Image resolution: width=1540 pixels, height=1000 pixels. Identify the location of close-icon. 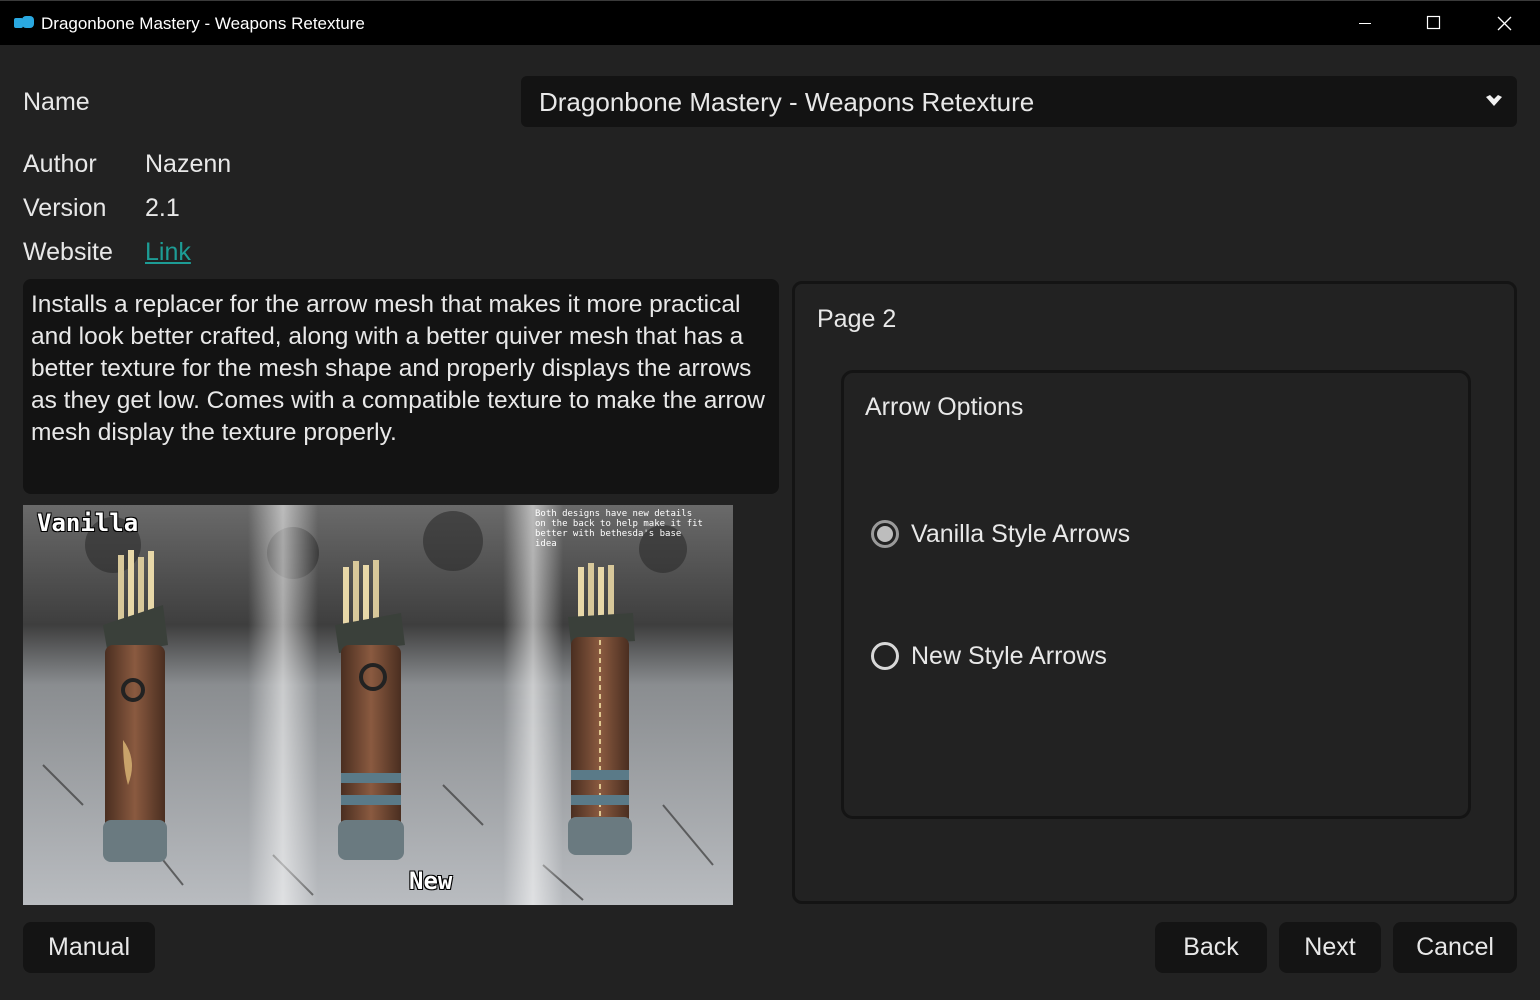
(1504, 23).